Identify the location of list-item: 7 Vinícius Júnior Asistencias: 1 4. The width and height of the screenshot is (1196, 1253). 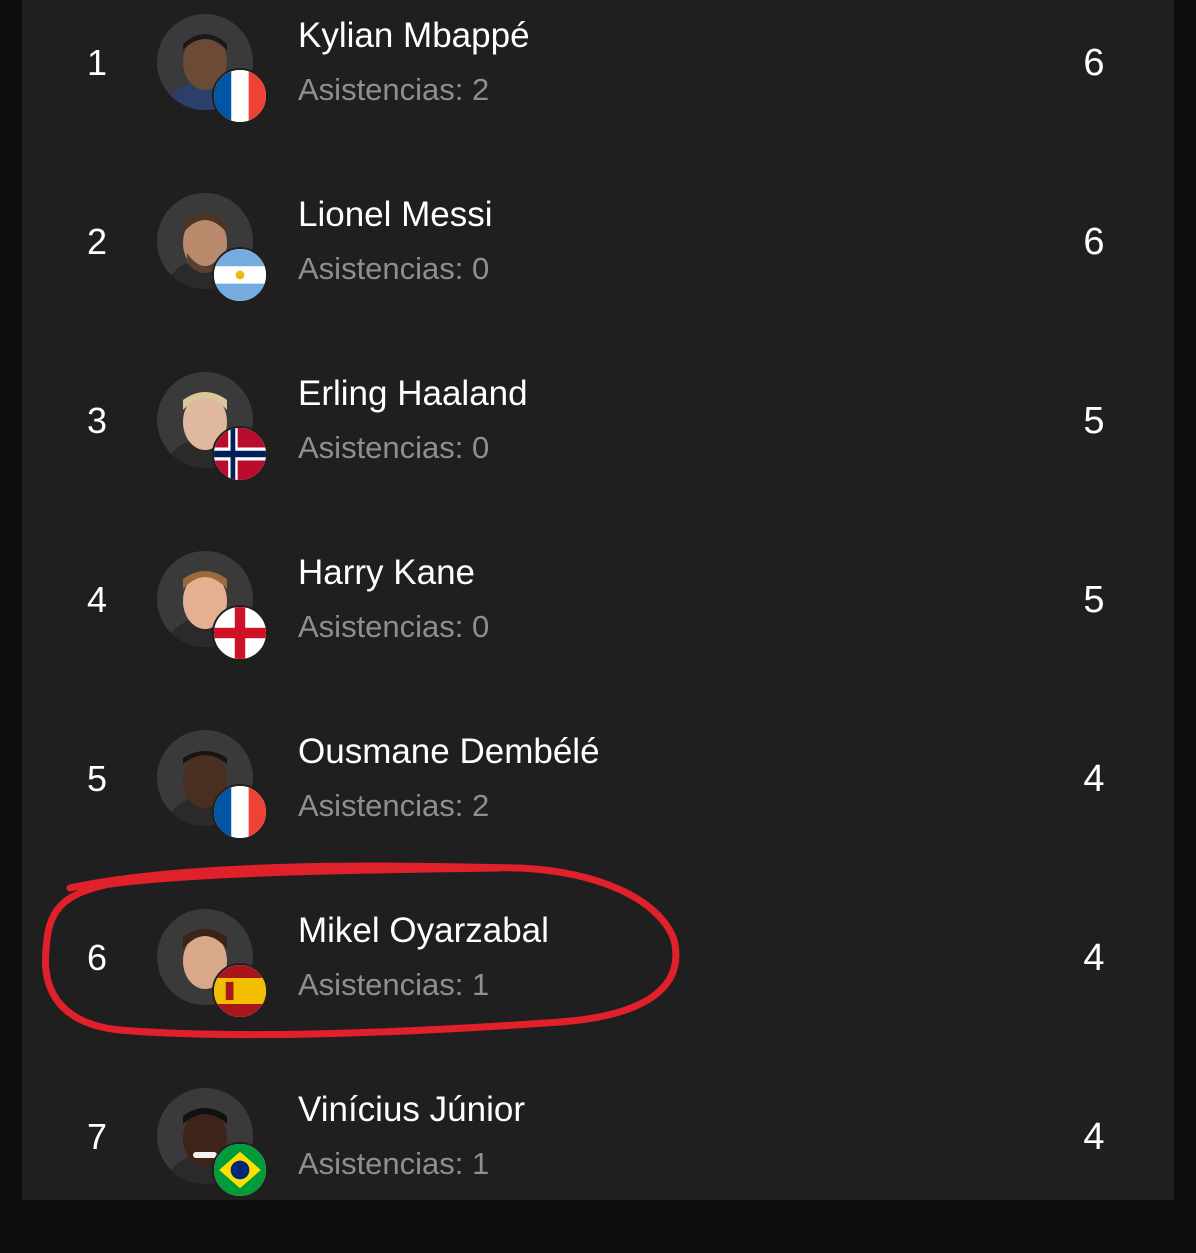
(598, 1163).